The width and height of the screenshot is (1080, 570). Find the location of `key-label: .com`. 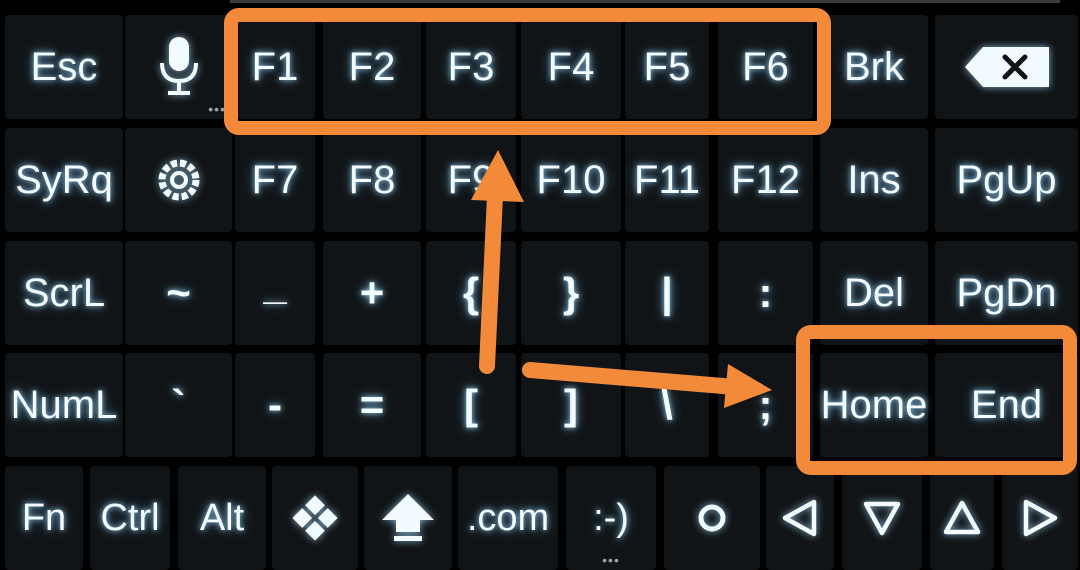

key-label: .com is located at coordinates (508, 517).